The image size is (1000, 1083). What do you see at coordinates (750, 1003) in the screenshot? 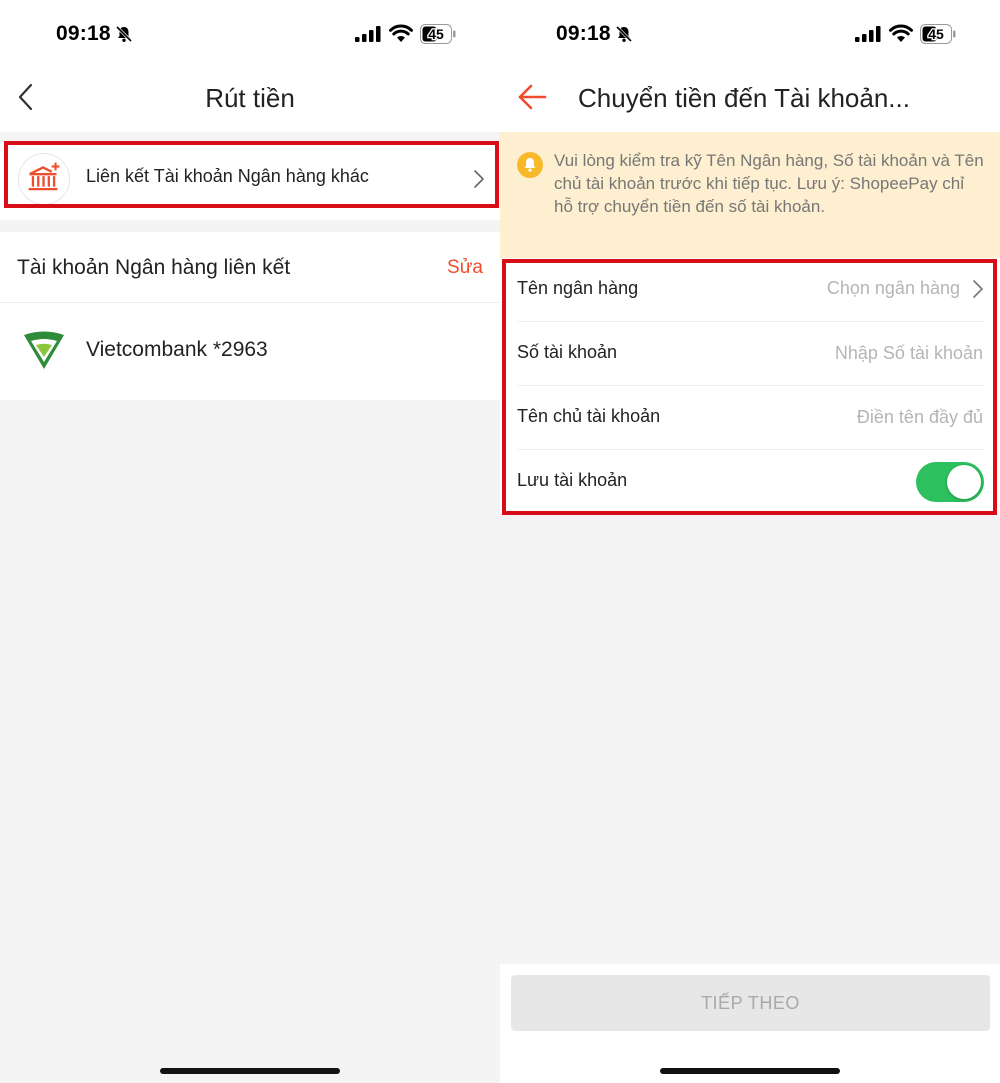
I see `next-button: TIẾP THEO` at bounding box center [750, 1003].